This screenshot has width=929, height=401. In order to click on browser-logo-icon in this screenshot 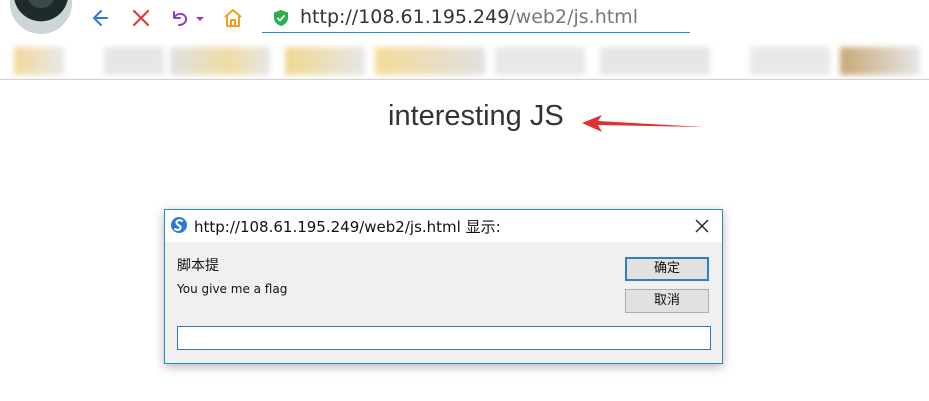, I will do `click(179, 225)`.